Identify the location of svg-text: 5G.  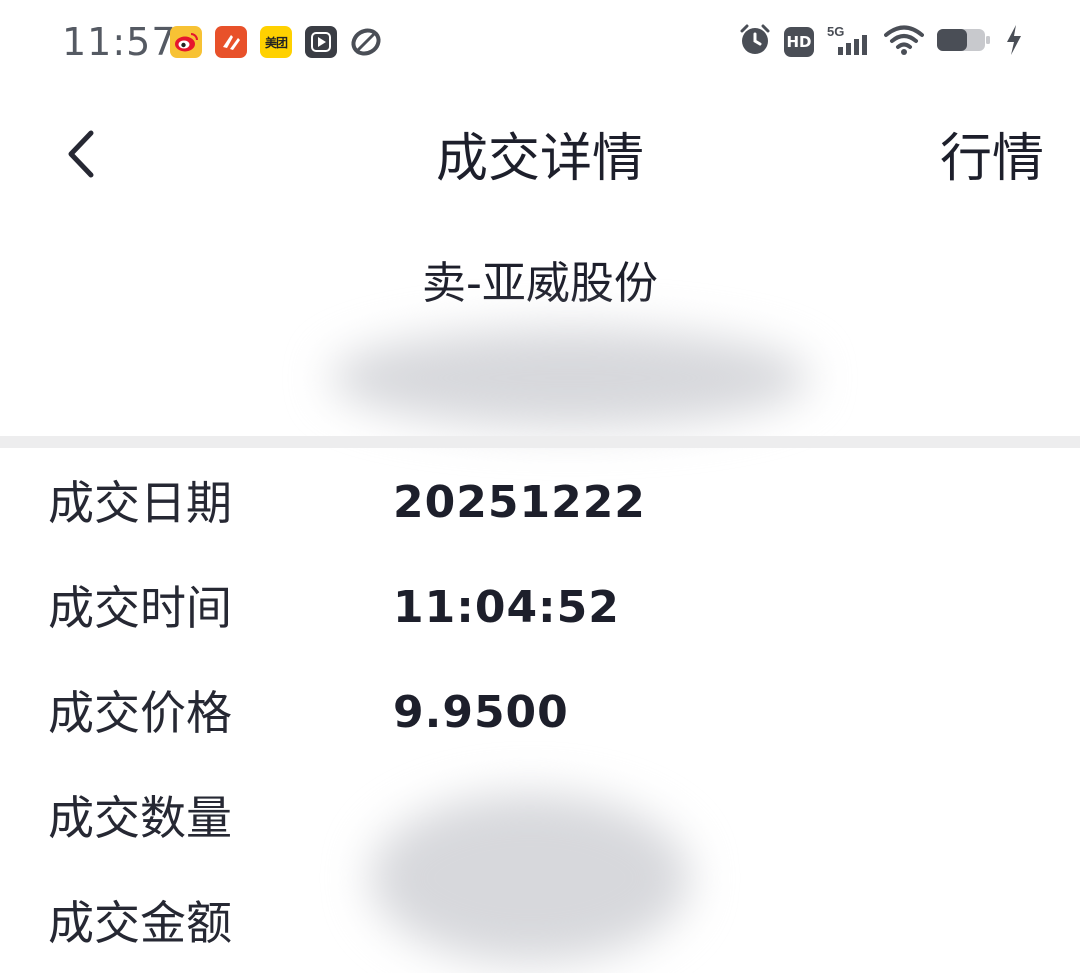
(835, 31).